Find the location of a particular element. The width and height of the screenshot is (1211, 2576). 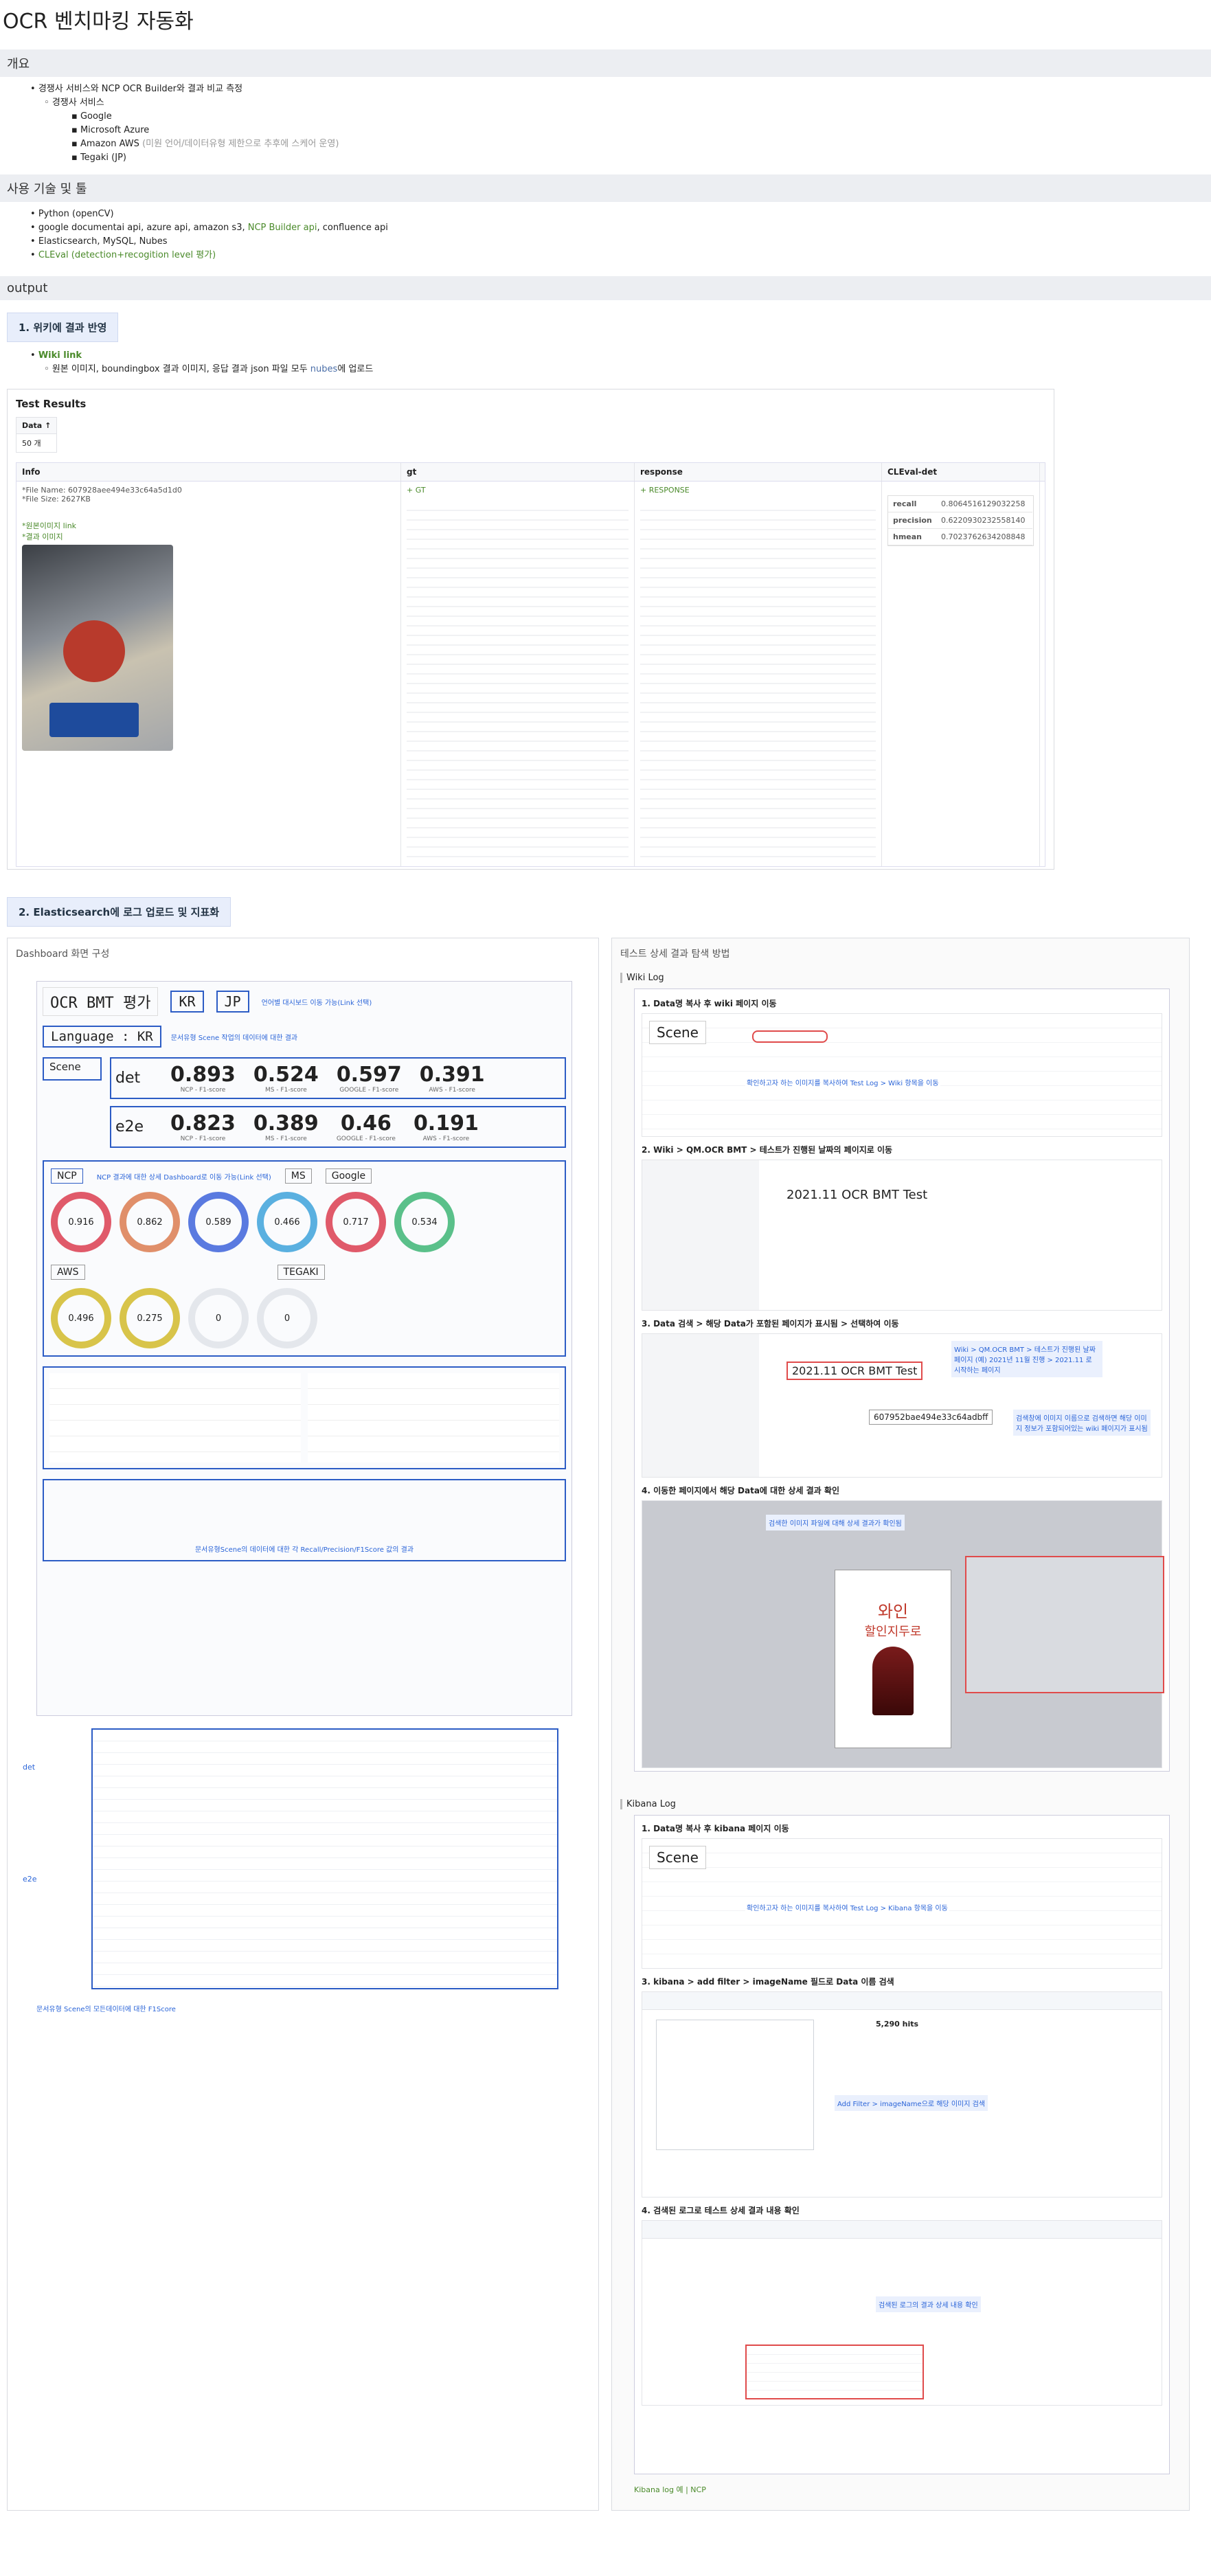

tegaki-dashboard-link: TEGAKI is located at coordinates (301, 1272).